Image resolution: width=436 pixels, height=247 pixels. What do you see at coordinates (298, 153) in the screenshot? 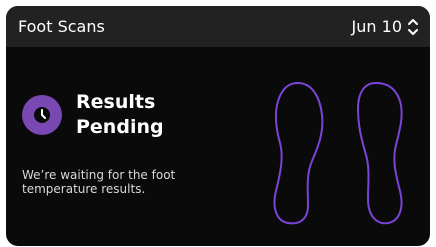
I see `left-foot-outline` at bounding box center [298, 153].